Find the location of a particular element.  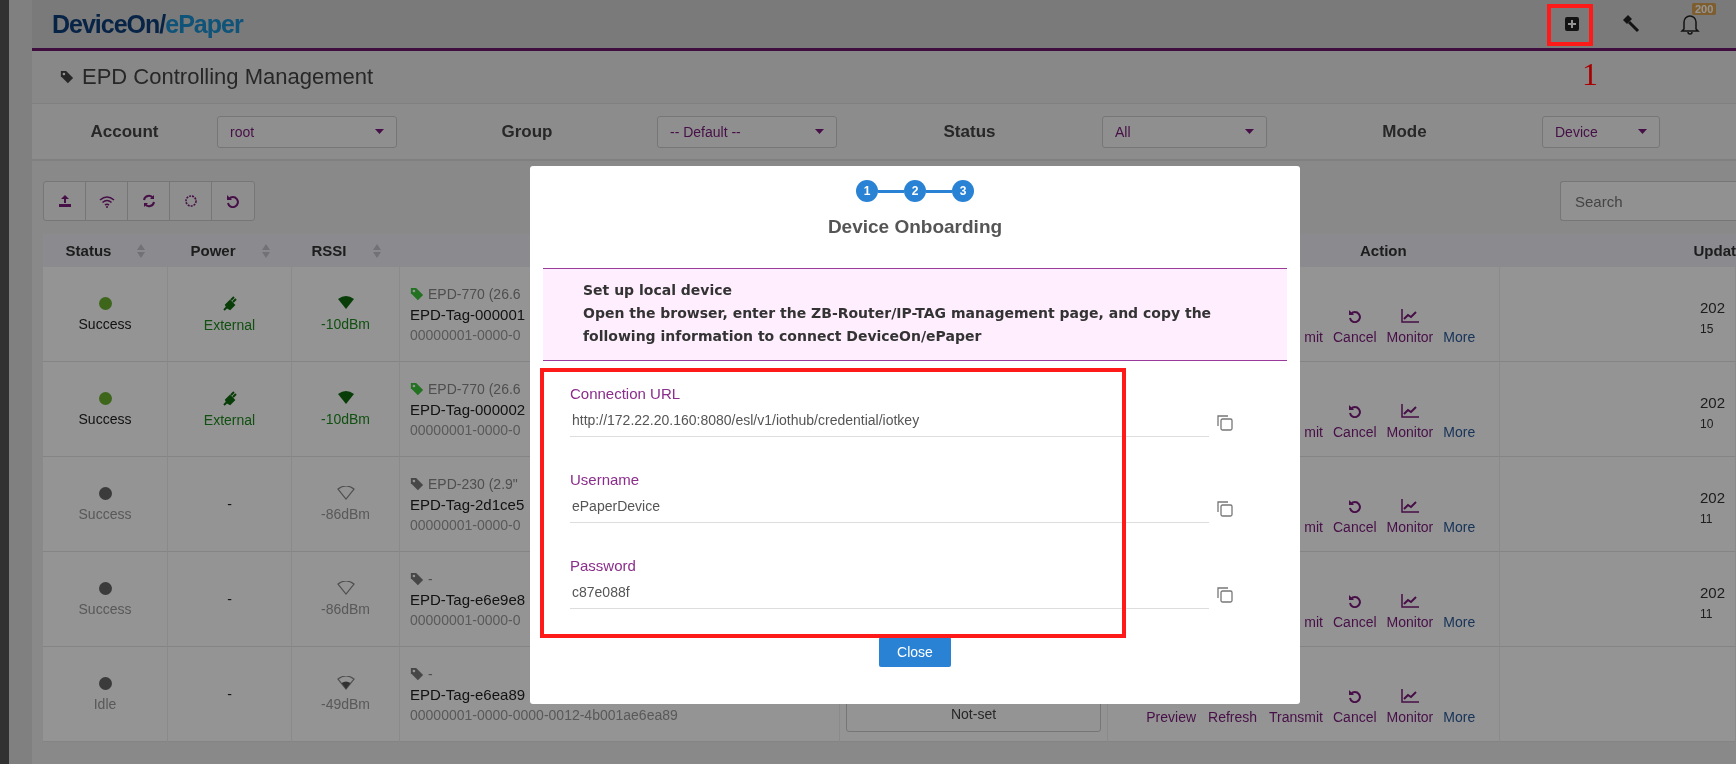

field-label: Password is located at coordinates (603, 565).